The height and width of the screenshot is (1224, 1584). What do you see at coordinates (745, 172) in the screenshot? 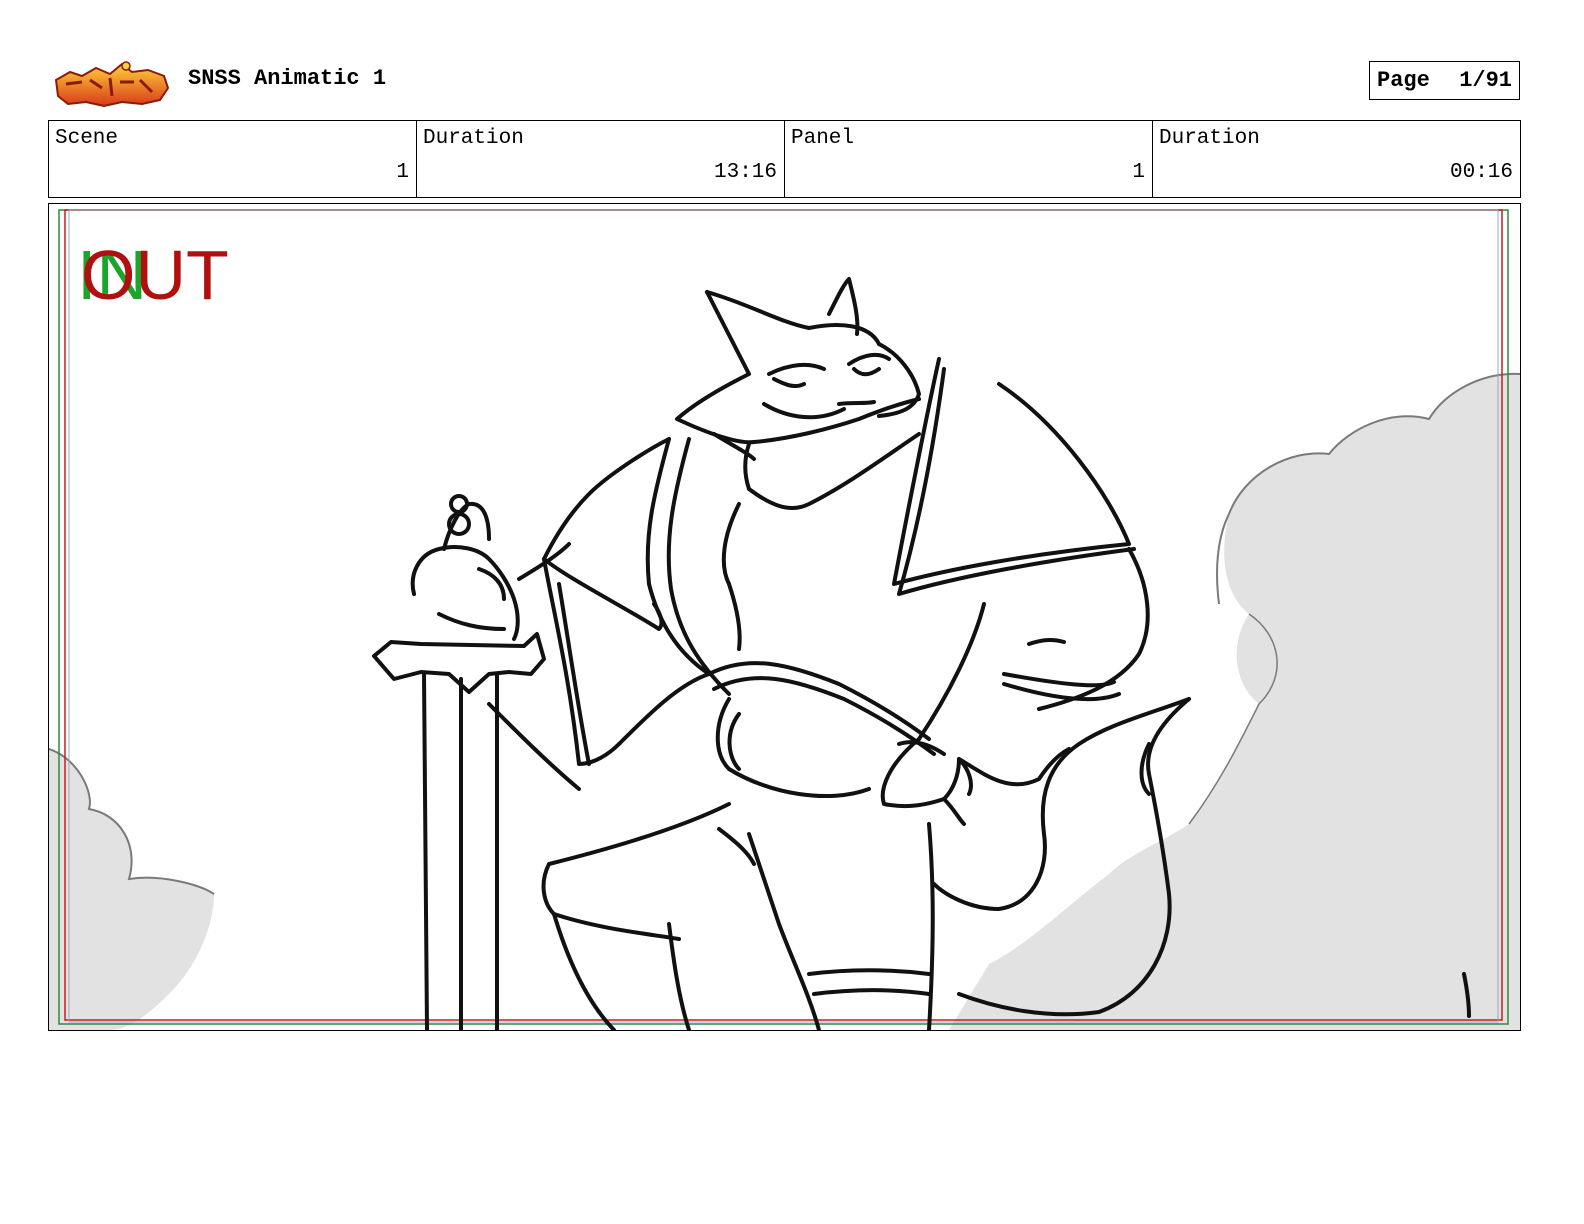
I see `scene-duration-value: 13:16` at bounding box center [745, 172].